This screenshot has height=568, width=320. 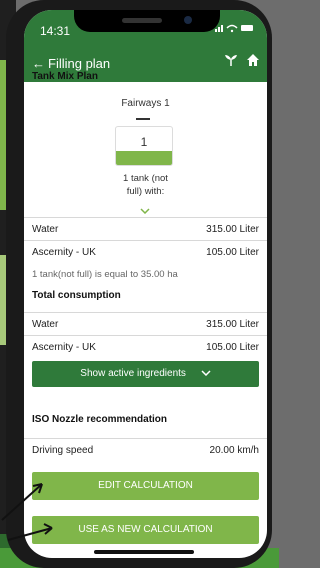 What do you see at coordinates (64, 252) in the screenshot?
I see `mix-row-label: Ascernity - UK` at bounding box center [64, 252].